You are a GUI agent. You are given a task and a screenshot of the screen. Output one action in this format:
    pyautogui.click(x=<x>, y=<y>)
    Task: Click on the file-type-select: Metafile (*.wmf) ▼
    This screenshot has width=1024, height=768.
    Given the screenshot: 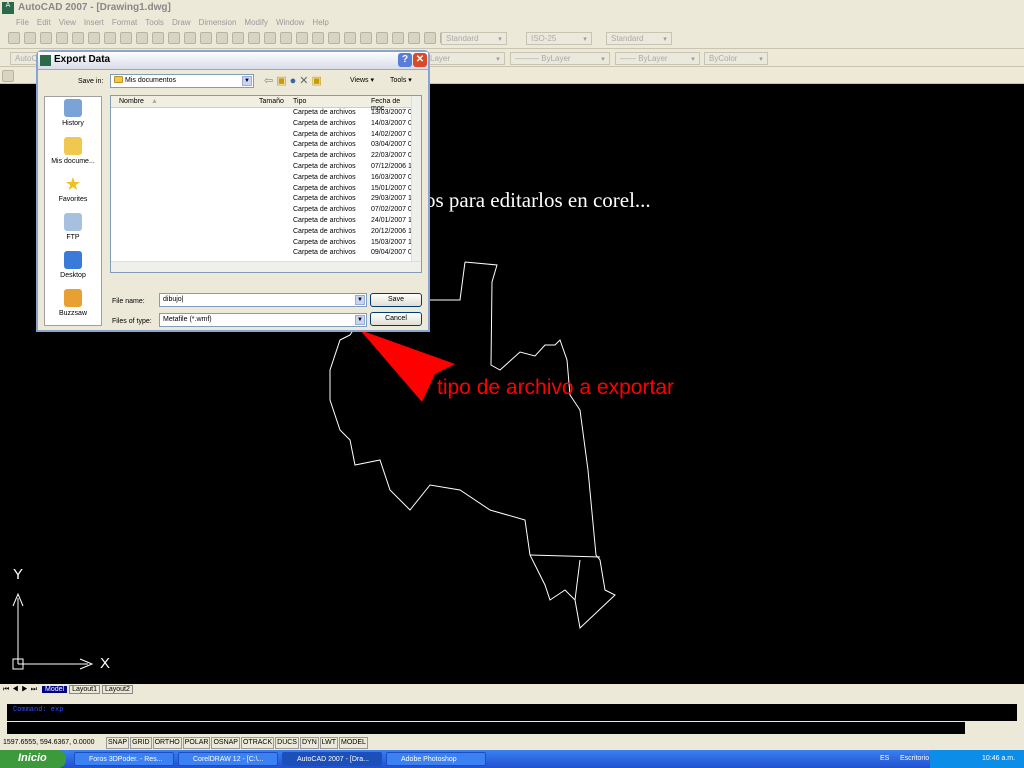 What is the action you would take?
    pyautogui.click(x=263, y=320)
    